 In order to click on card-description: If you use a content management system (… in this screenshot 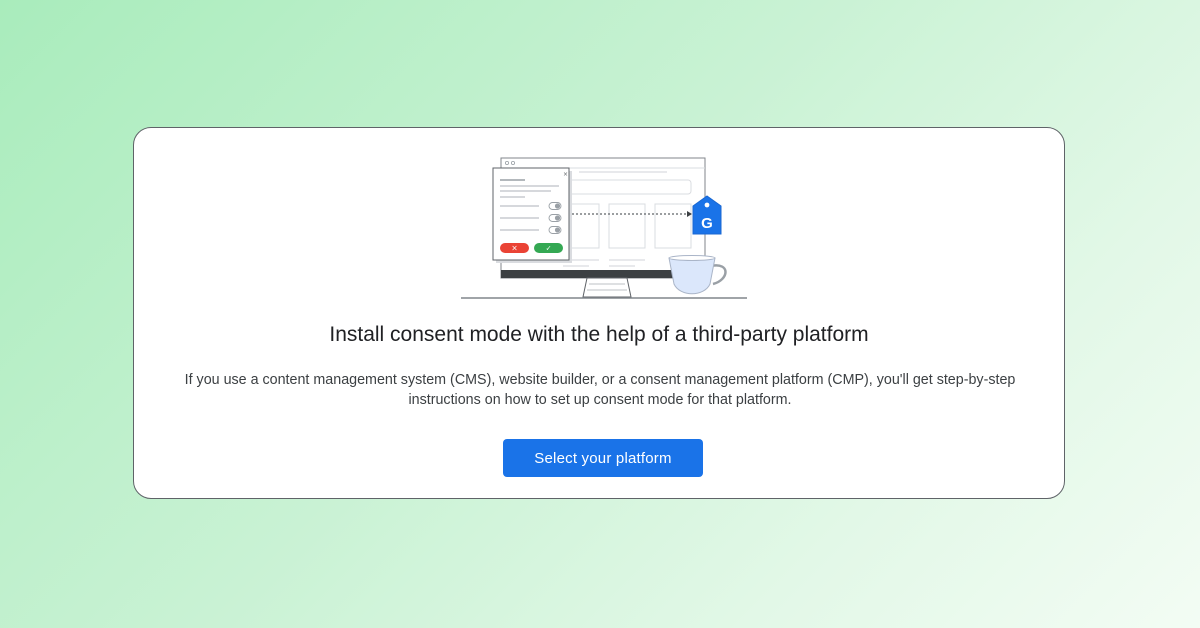, I will do `click(600, 390)`.